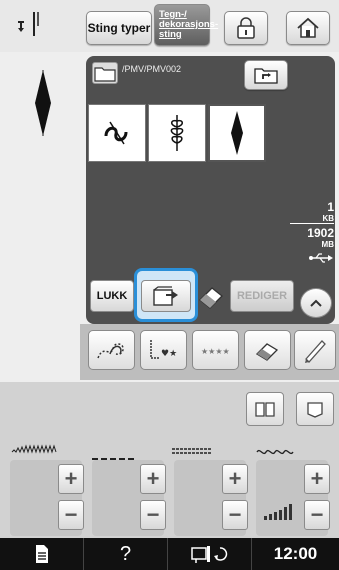 The width and height of the screenshot is (339, 570). I want to click on edit-button-disabled: REDIGER, so click(262, 296).